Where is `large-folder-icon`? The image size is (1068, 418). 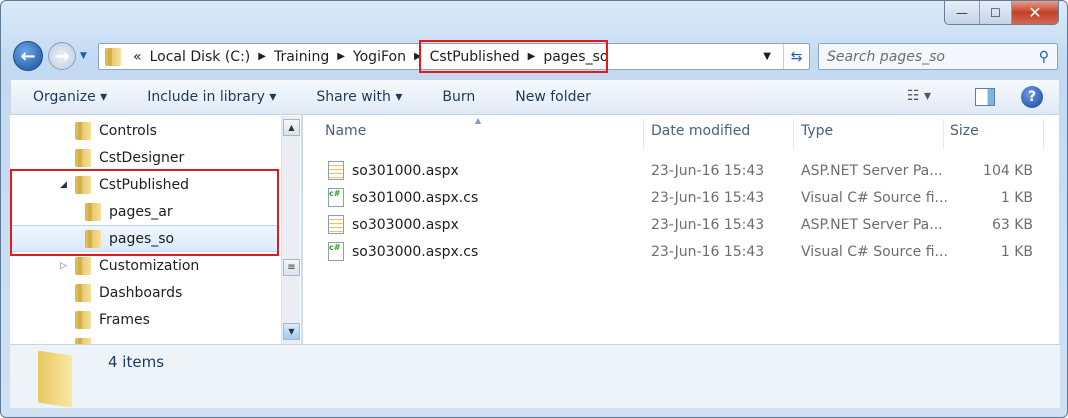 large-folder-icon is located at coordinates (55, 379).